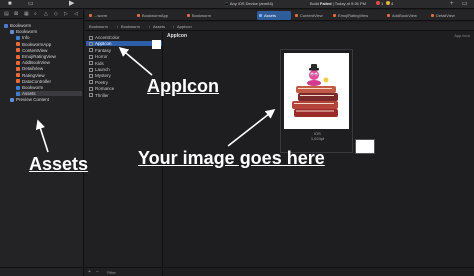  I want to click on navigator-item-label: Bookworm, so click(33, 87).